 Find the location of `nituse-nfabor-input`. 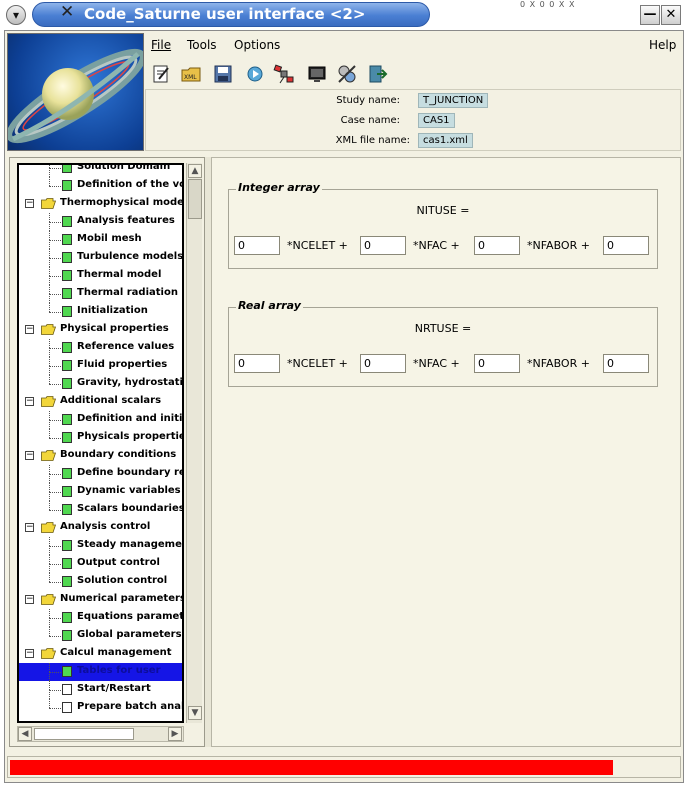

nituse-nfabor-input is located at coordinates (497, 245).